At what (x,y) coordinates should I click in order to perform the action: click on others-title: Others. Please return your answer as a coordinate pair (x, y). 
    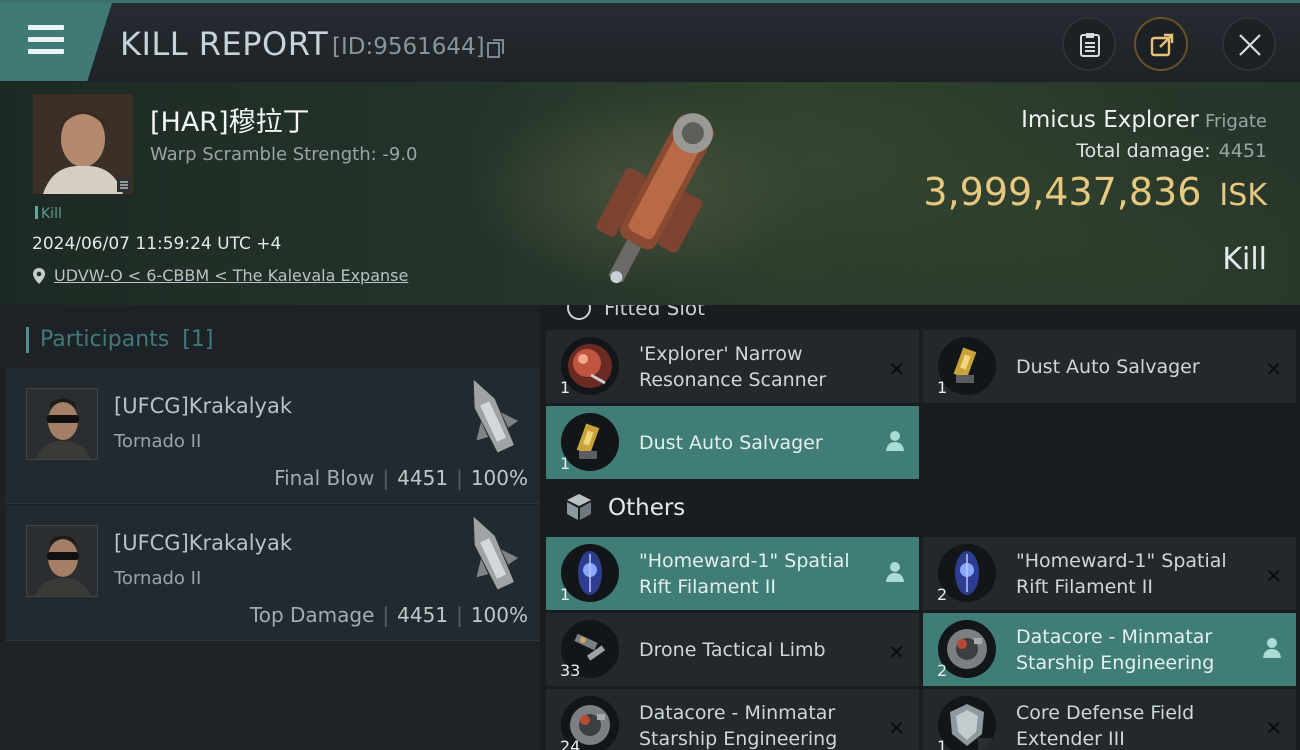
    Looking at the image, I should click on (647, 508).